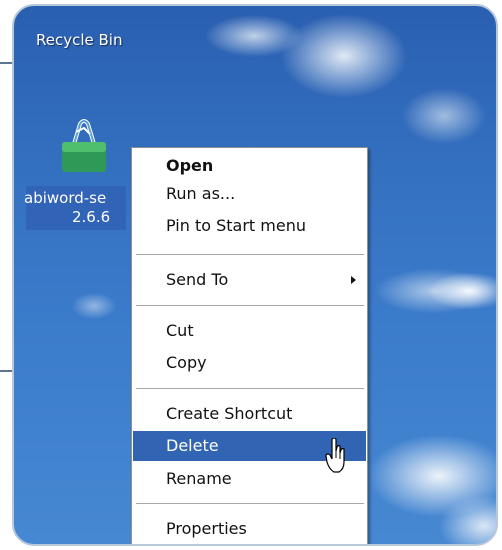 This screenshot has height=550, width=502. I want to click on abiword-installer-icon, so click(84, 146).